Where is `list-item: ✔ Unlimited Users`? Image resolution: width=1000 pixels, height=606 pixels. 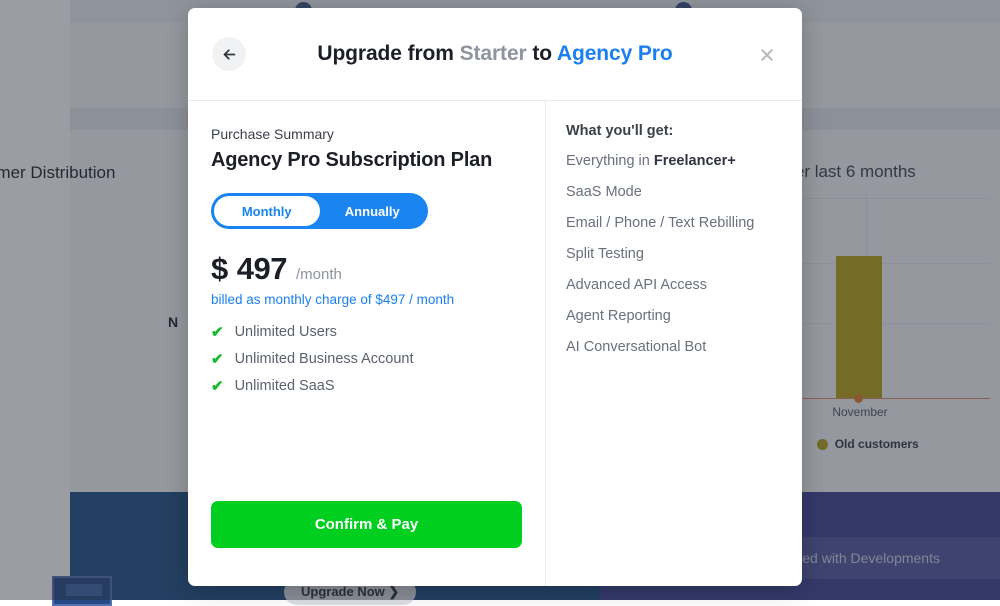 list-item: ✔ Unlimited Users is located at coordinates (366, 332).